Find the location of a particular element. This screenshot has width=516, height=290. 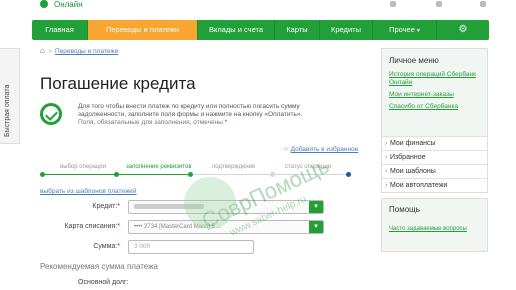

card-select: •••• 2734 [MasterCard Mass] 5 ... ▾ is located at coordinates (226, 227).